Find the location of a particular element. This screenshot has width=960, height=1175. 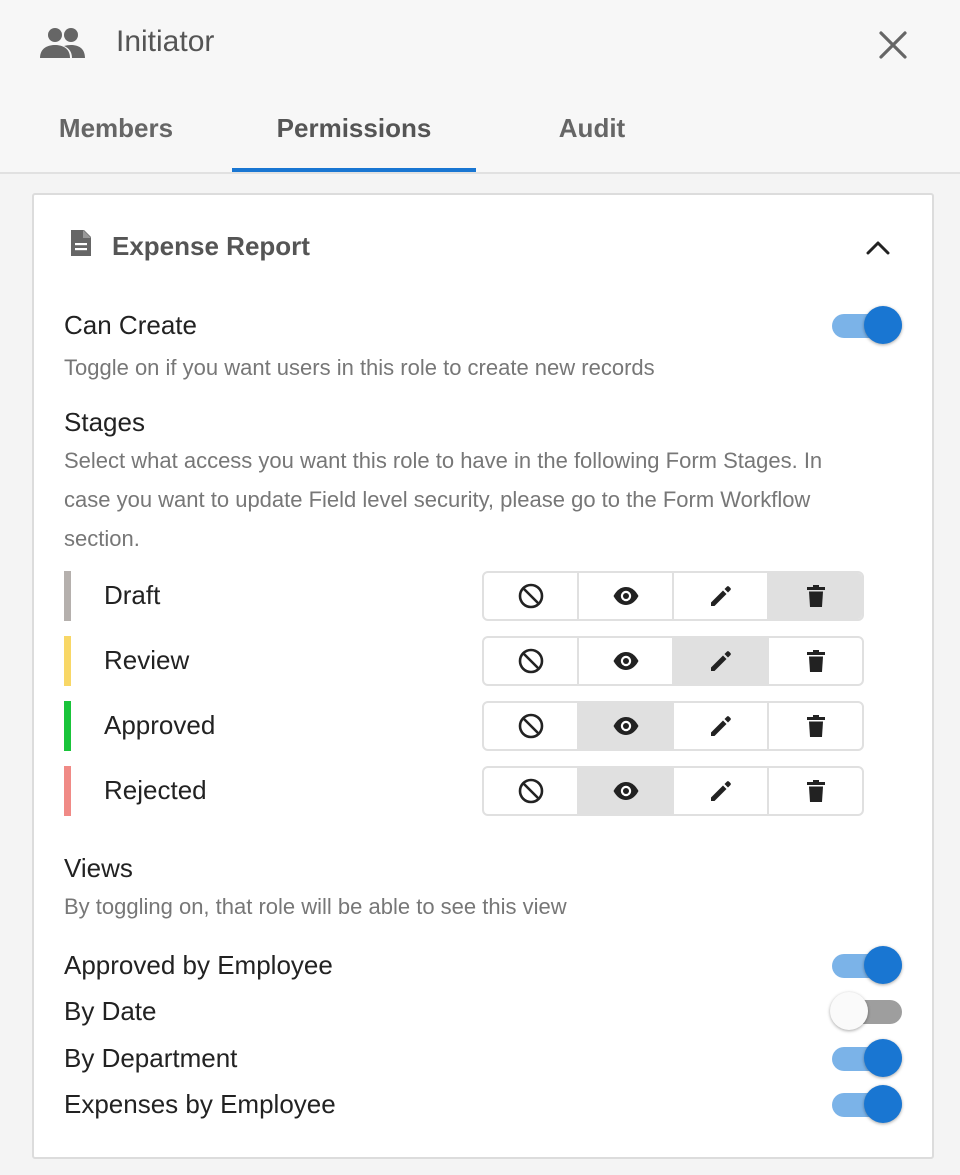

view-name: Expenses by Employee is located at coordinates (200, 1104).